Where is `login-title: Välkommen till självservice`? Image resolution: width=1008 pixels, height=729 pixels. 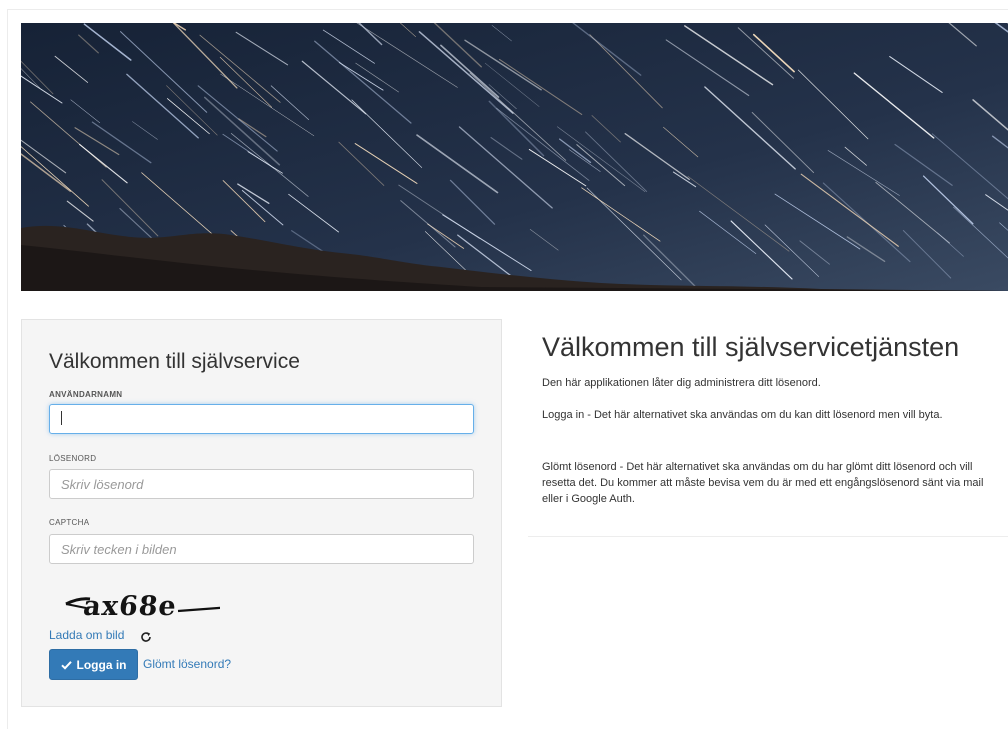 login-title: Välkommen till självservice is located at coordinates (174, 361).